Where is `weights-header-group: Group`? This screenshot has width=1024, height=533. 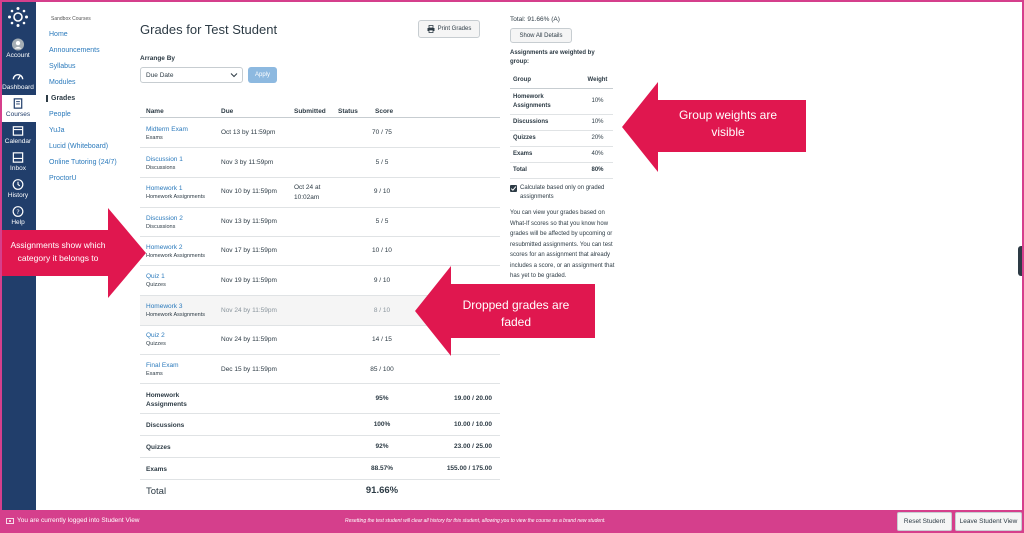 weights-header-group: Group is located at coordinates (546, 80).